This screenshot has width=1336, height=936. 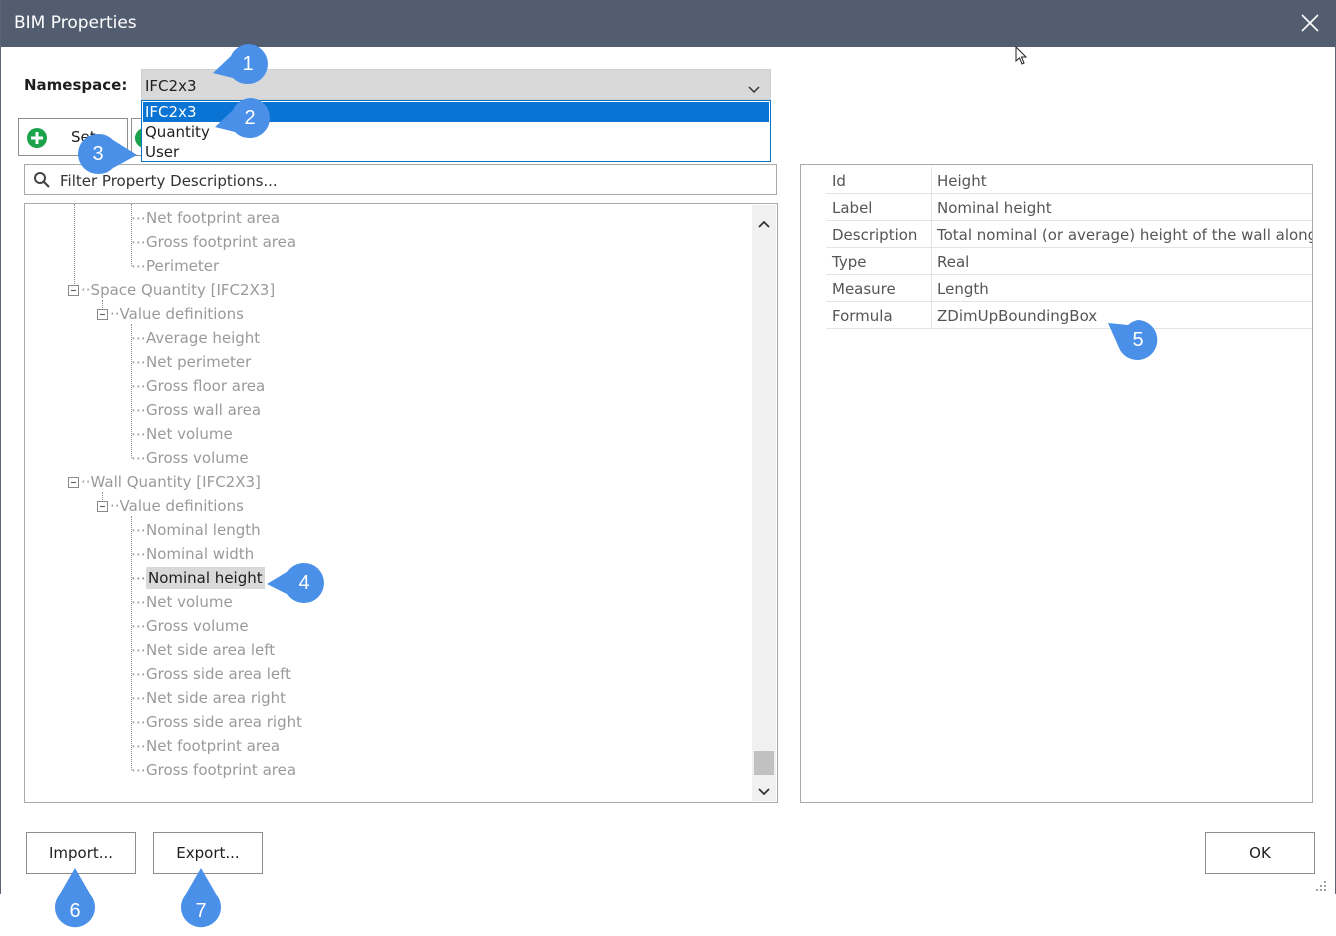 I want to click on tree-item: ⋯Perimeter, so click(x=175, y=266).